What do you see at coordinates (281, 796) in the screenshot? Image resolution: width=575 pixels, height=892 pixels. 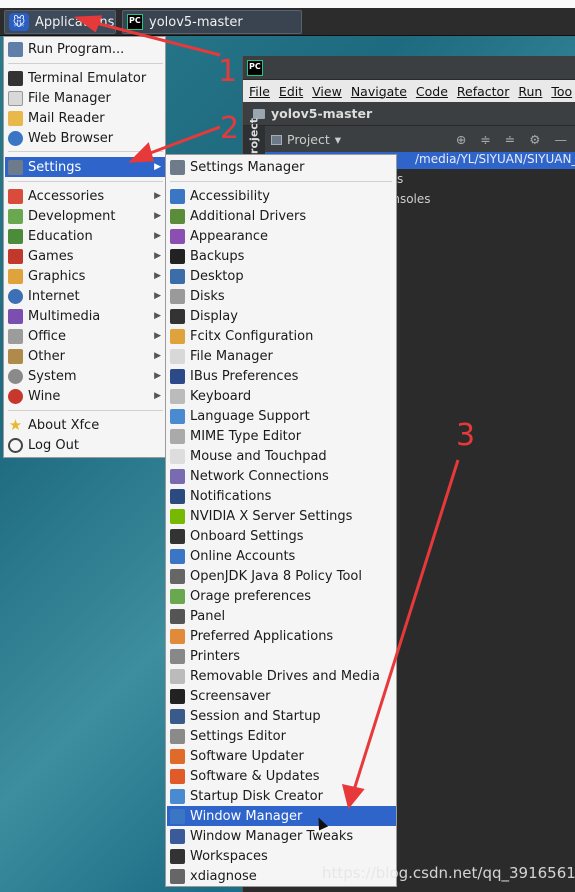 I see `settings-item-startup-disk-creator: Startup Disk Creator` at bounding box center [281, 796].